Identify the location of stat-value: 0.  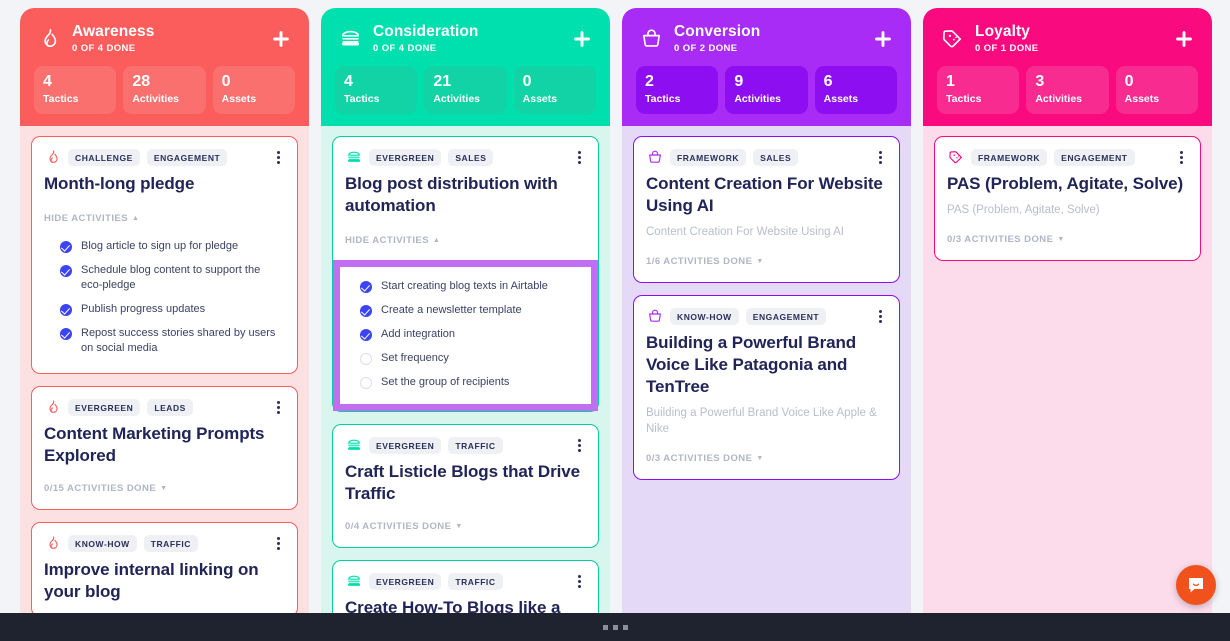
(1129, 81).